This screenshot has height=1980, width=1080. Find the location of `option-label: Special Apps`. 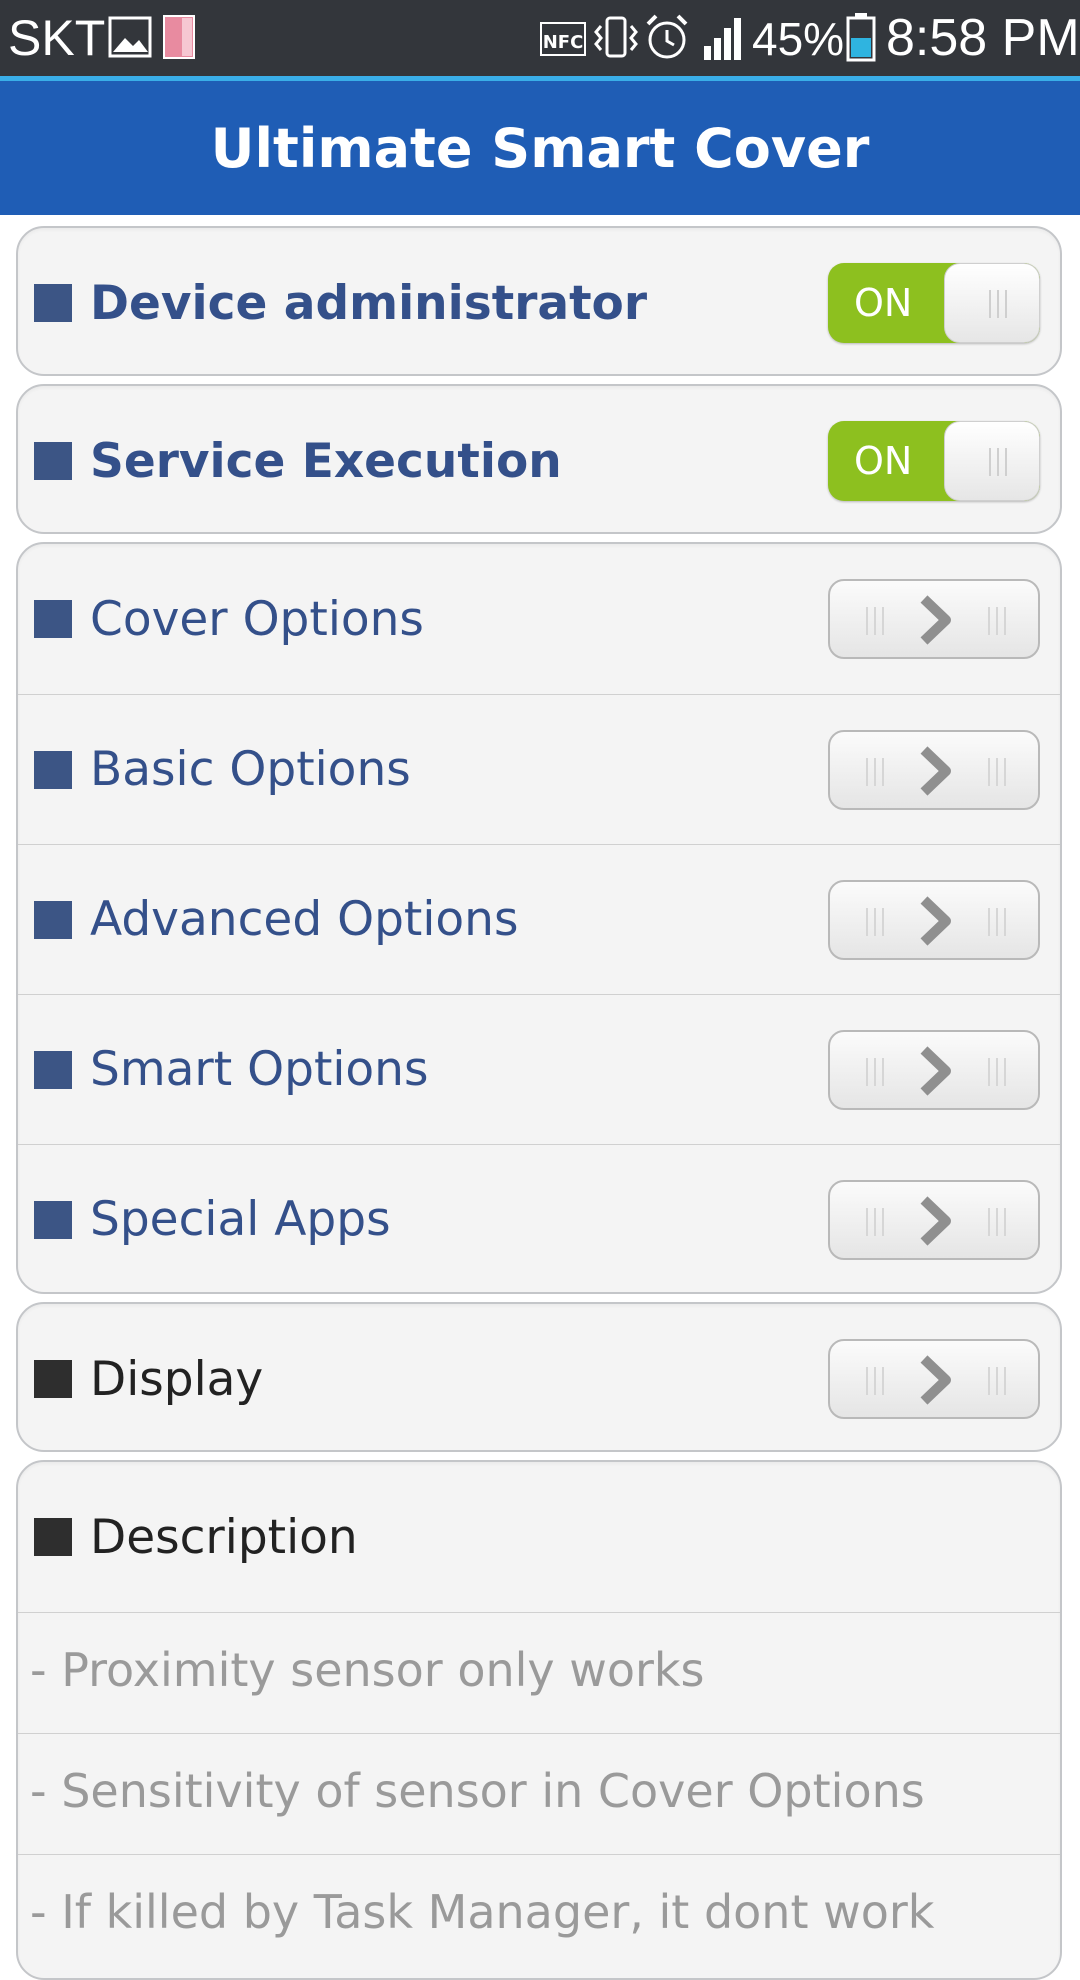

option-label: Special Apps is located at coordinates (240, 1219).